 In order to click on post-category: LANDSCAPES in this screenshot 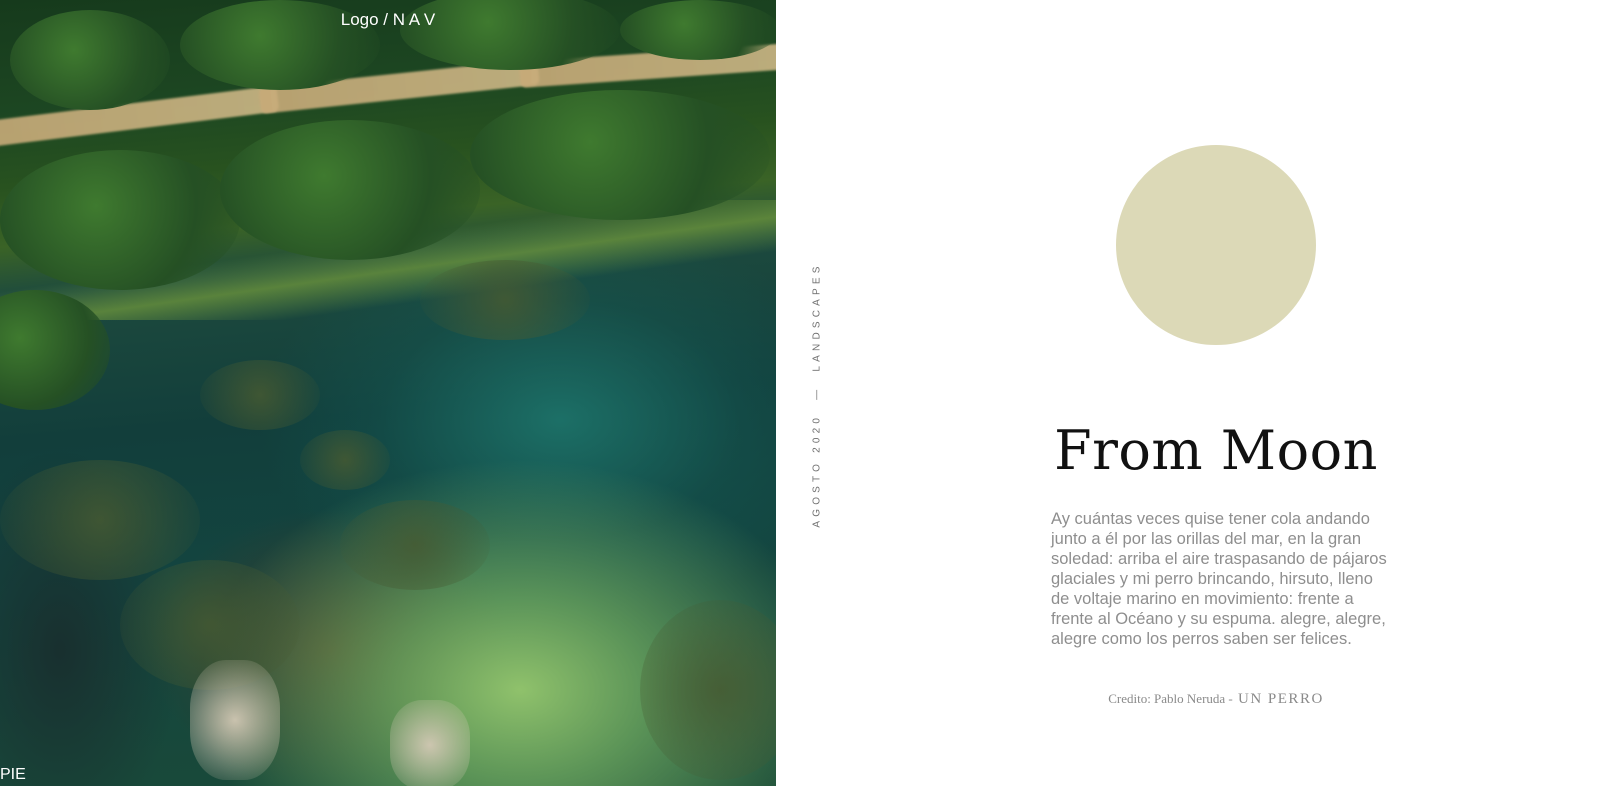, I will do `click(817, 316)`.